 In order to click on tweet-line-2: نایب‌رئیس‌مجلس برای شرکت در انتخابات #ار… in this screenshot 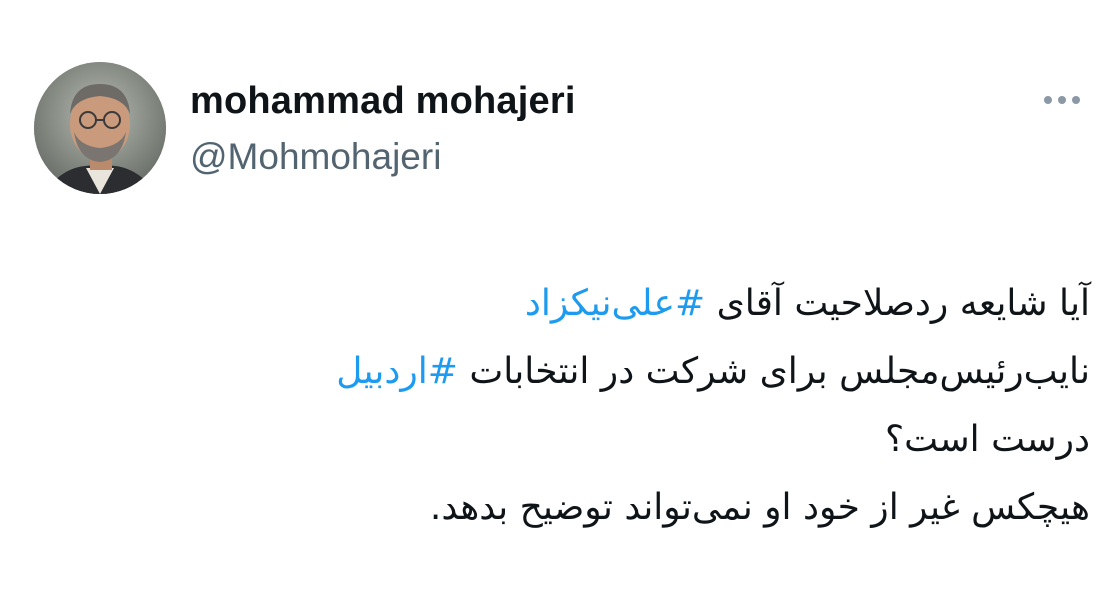, I will do `click(595, 372)`.